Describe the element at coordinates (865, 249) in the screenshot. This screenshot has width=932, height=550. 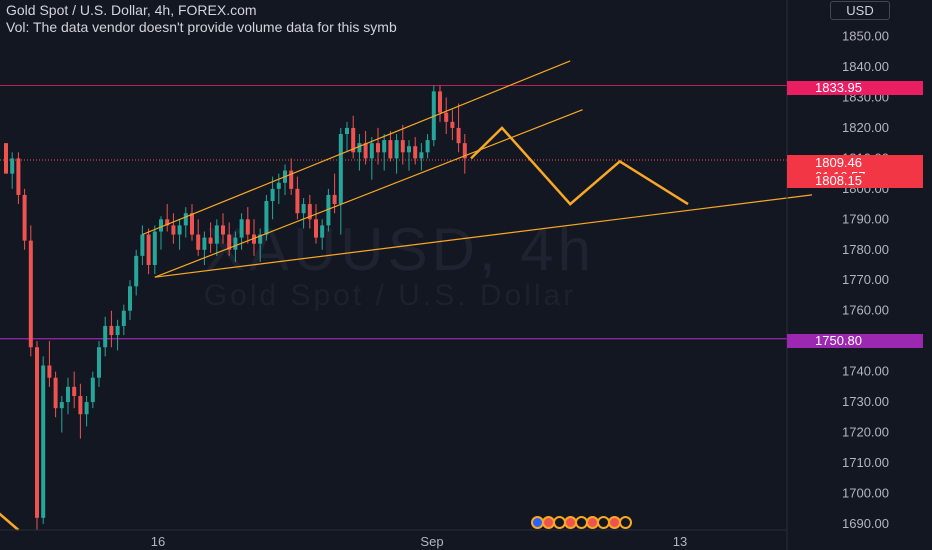
I see `price-tick-label: 1780.00` at that location.